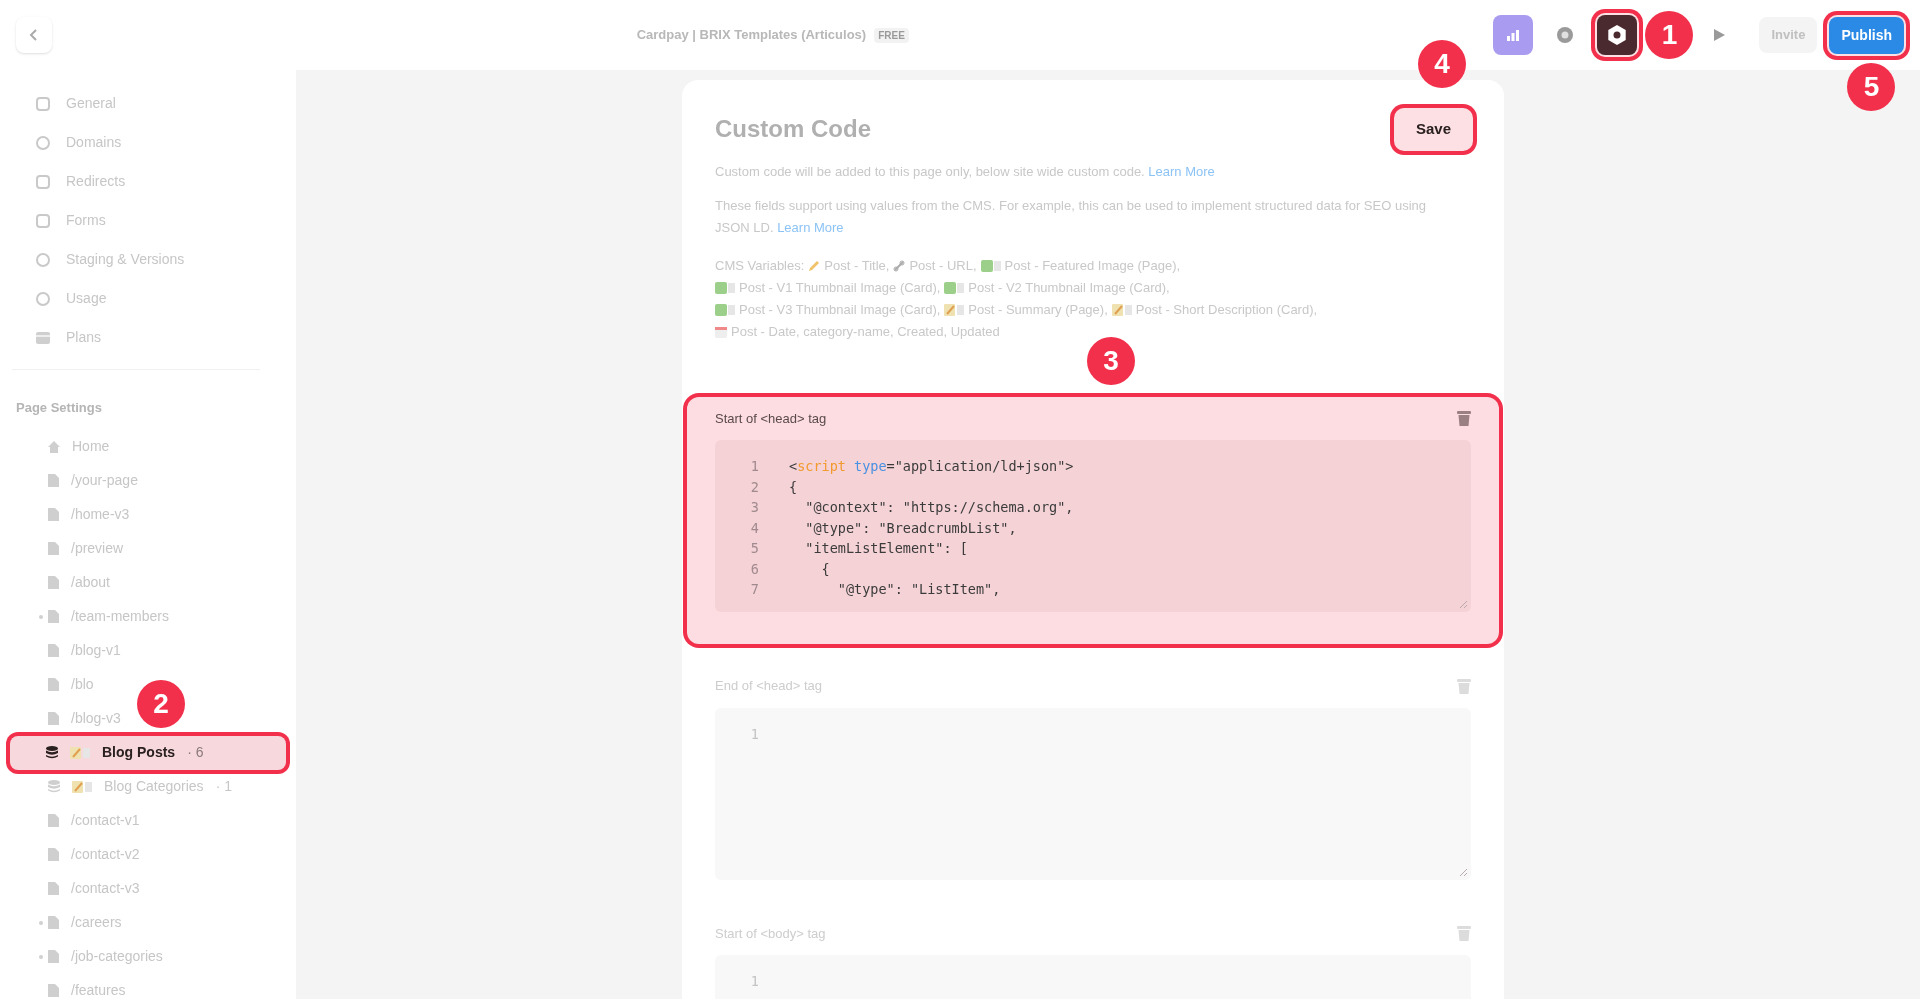 This screenshot has height=999, width=1920. Describe the element at coordinates (754, 528) in the screenshot. I see `line-number: 4` at that location.